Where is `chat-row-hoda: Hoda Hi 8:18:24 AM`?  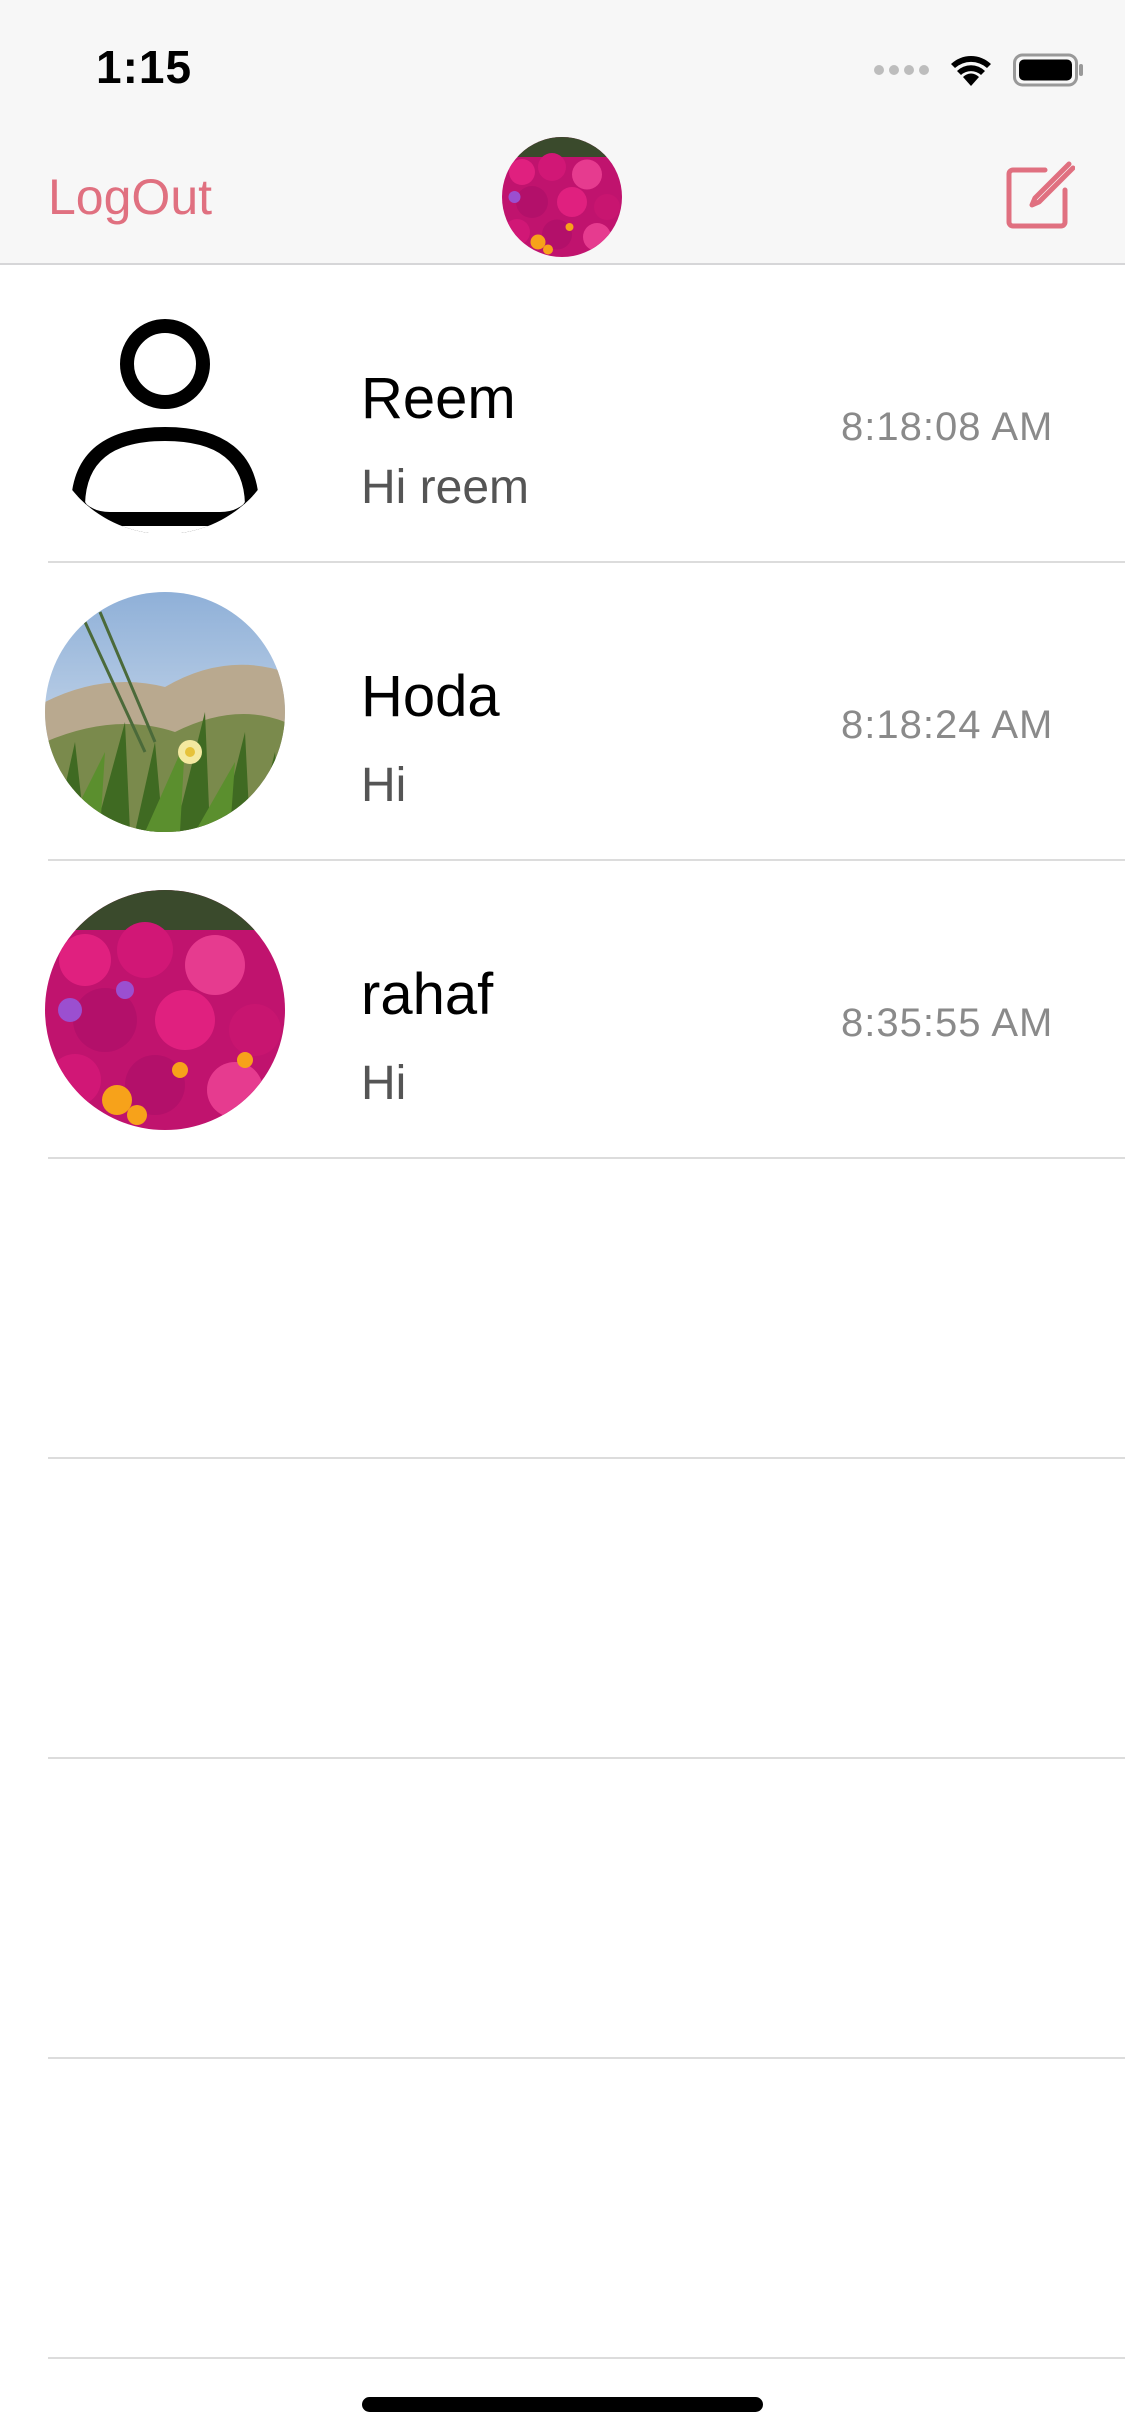
chat-row-hoda: Hoda Hi 8:18:24 AM is located at coordinates (585, 712).